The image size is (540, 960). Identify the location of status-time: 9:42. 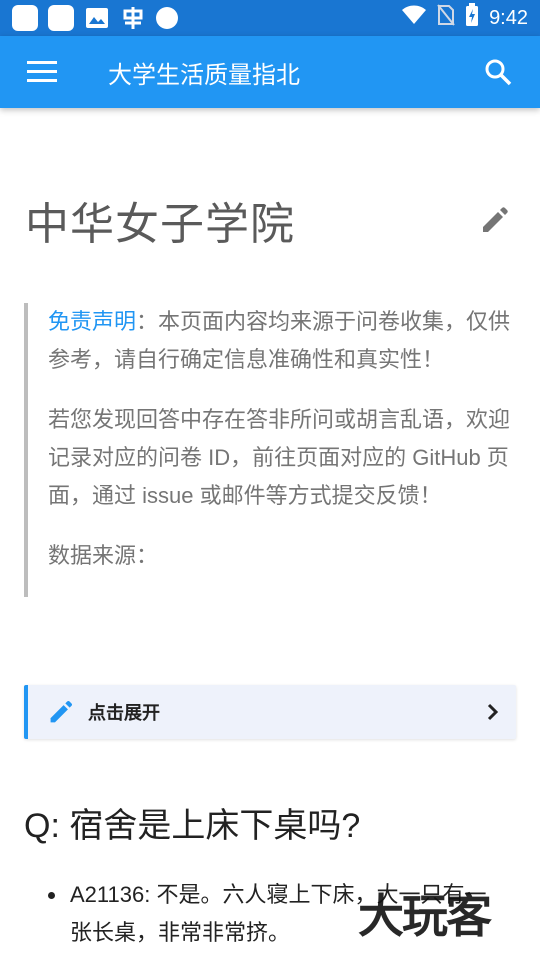
(508, 17).